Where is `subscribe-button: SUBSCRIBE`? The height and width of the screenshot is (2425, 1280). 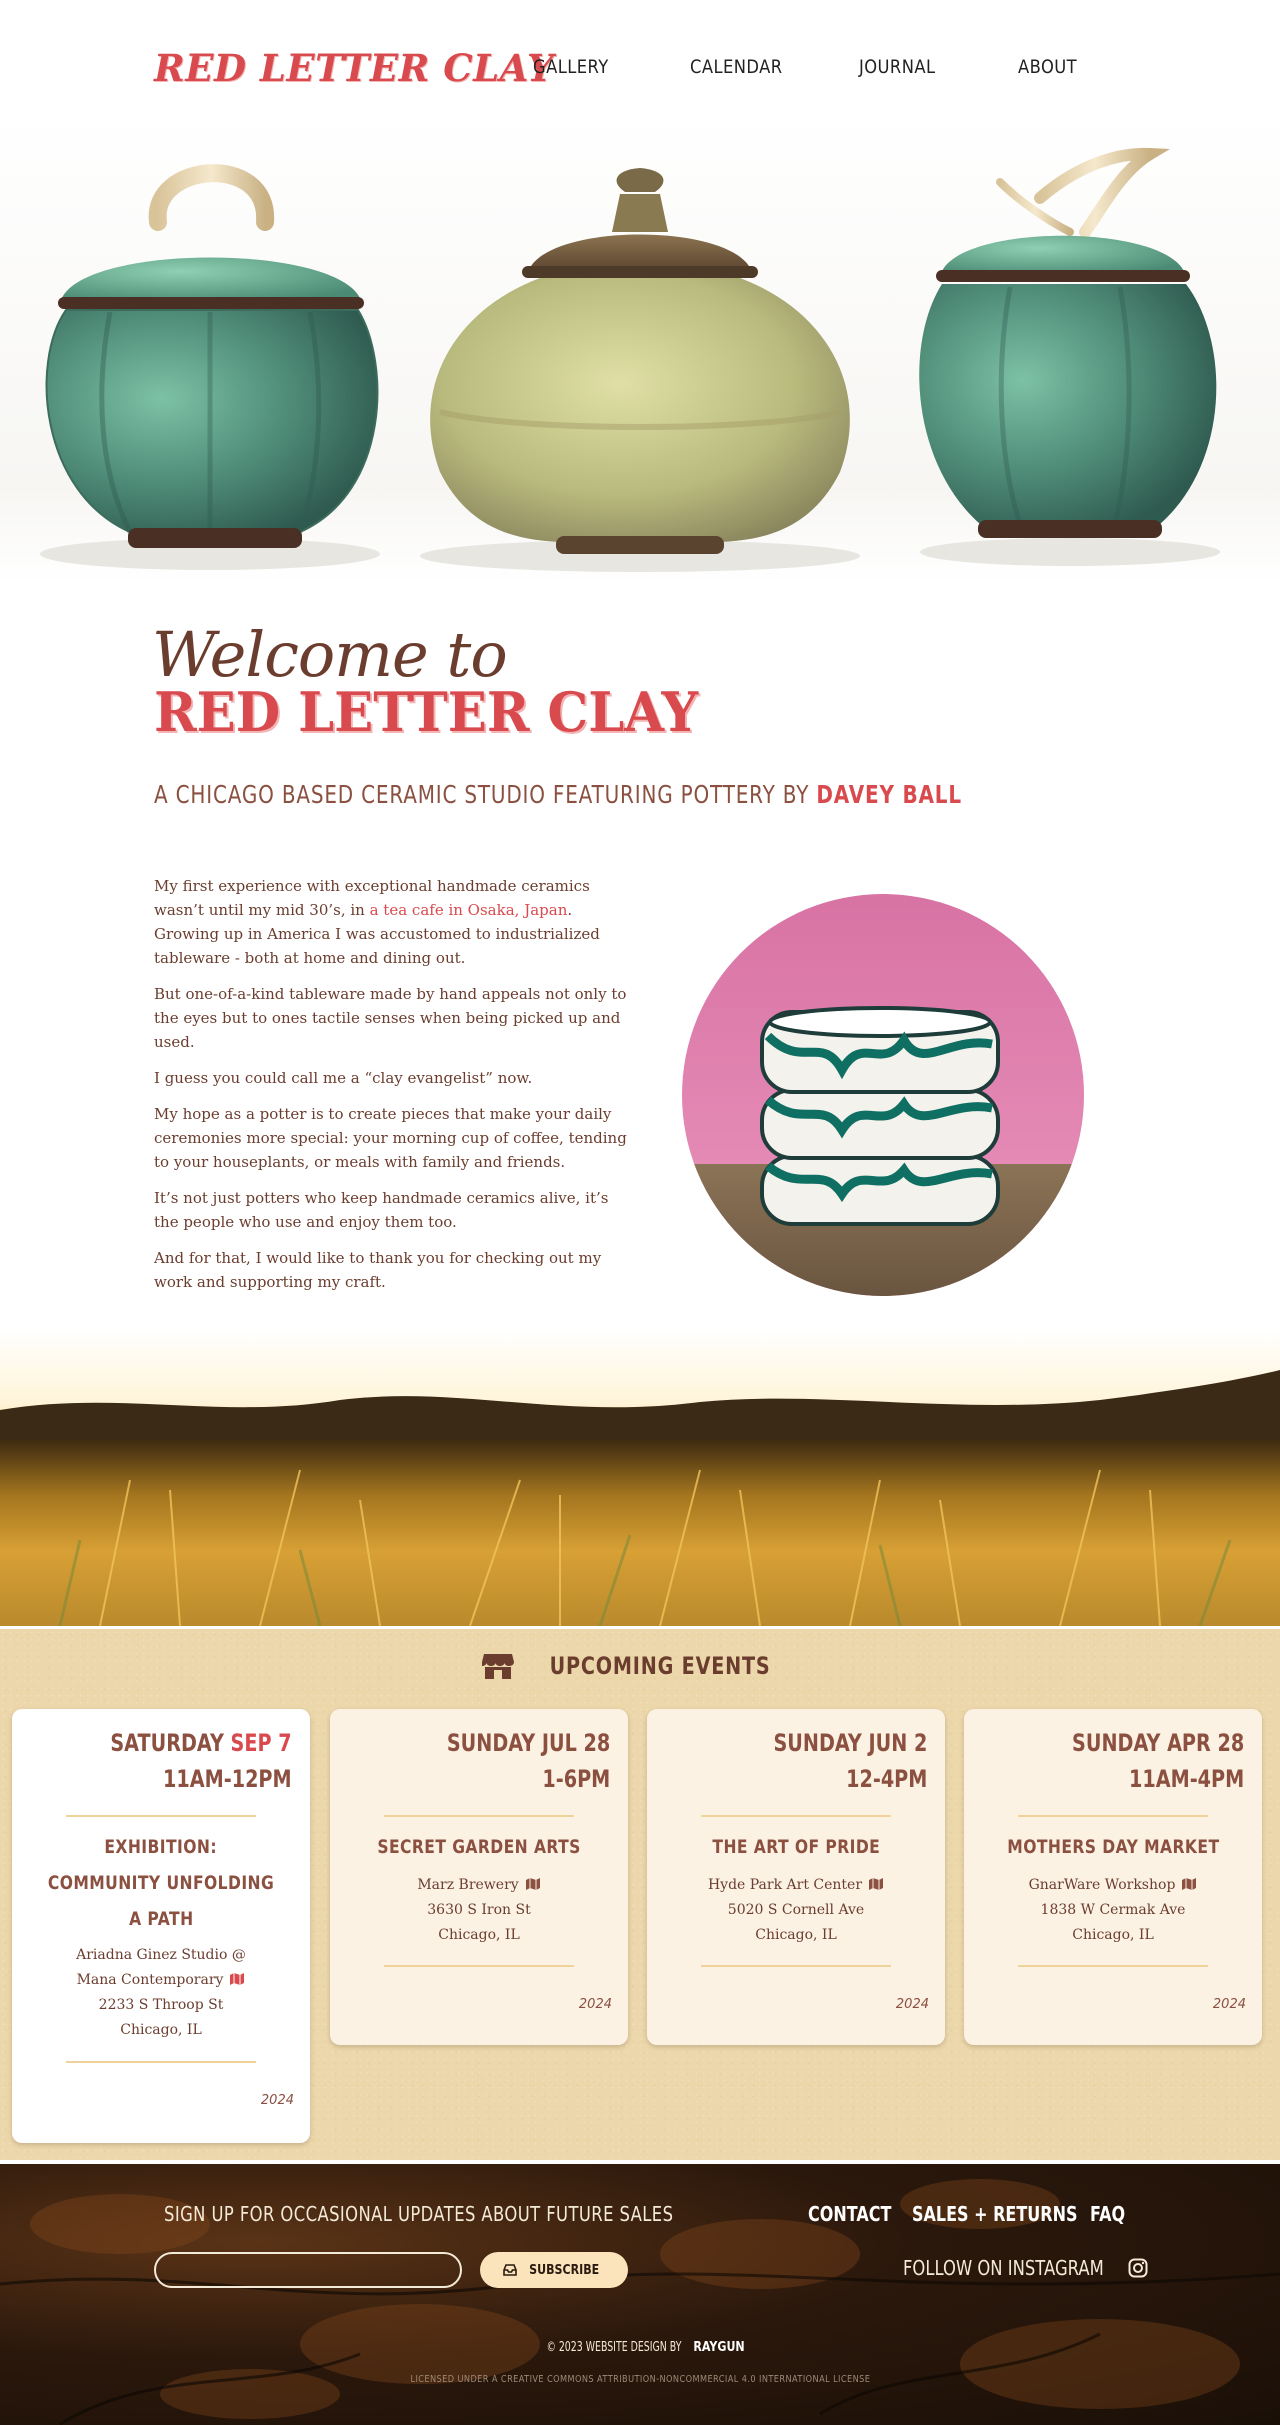 subscribe-button: SUBSCRIBE is located at coordinates (554, 2270).